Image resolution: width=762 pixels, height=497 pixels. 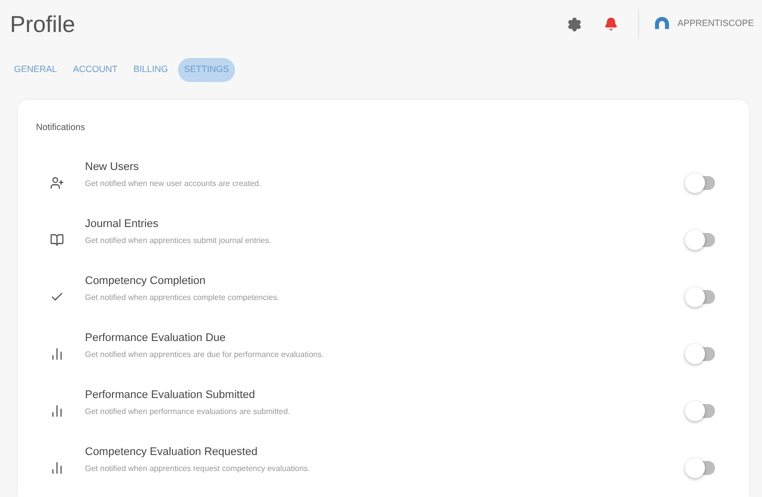 I want to click on notification-title: Competency Evaluation Requested, so click(x=171, y=452).